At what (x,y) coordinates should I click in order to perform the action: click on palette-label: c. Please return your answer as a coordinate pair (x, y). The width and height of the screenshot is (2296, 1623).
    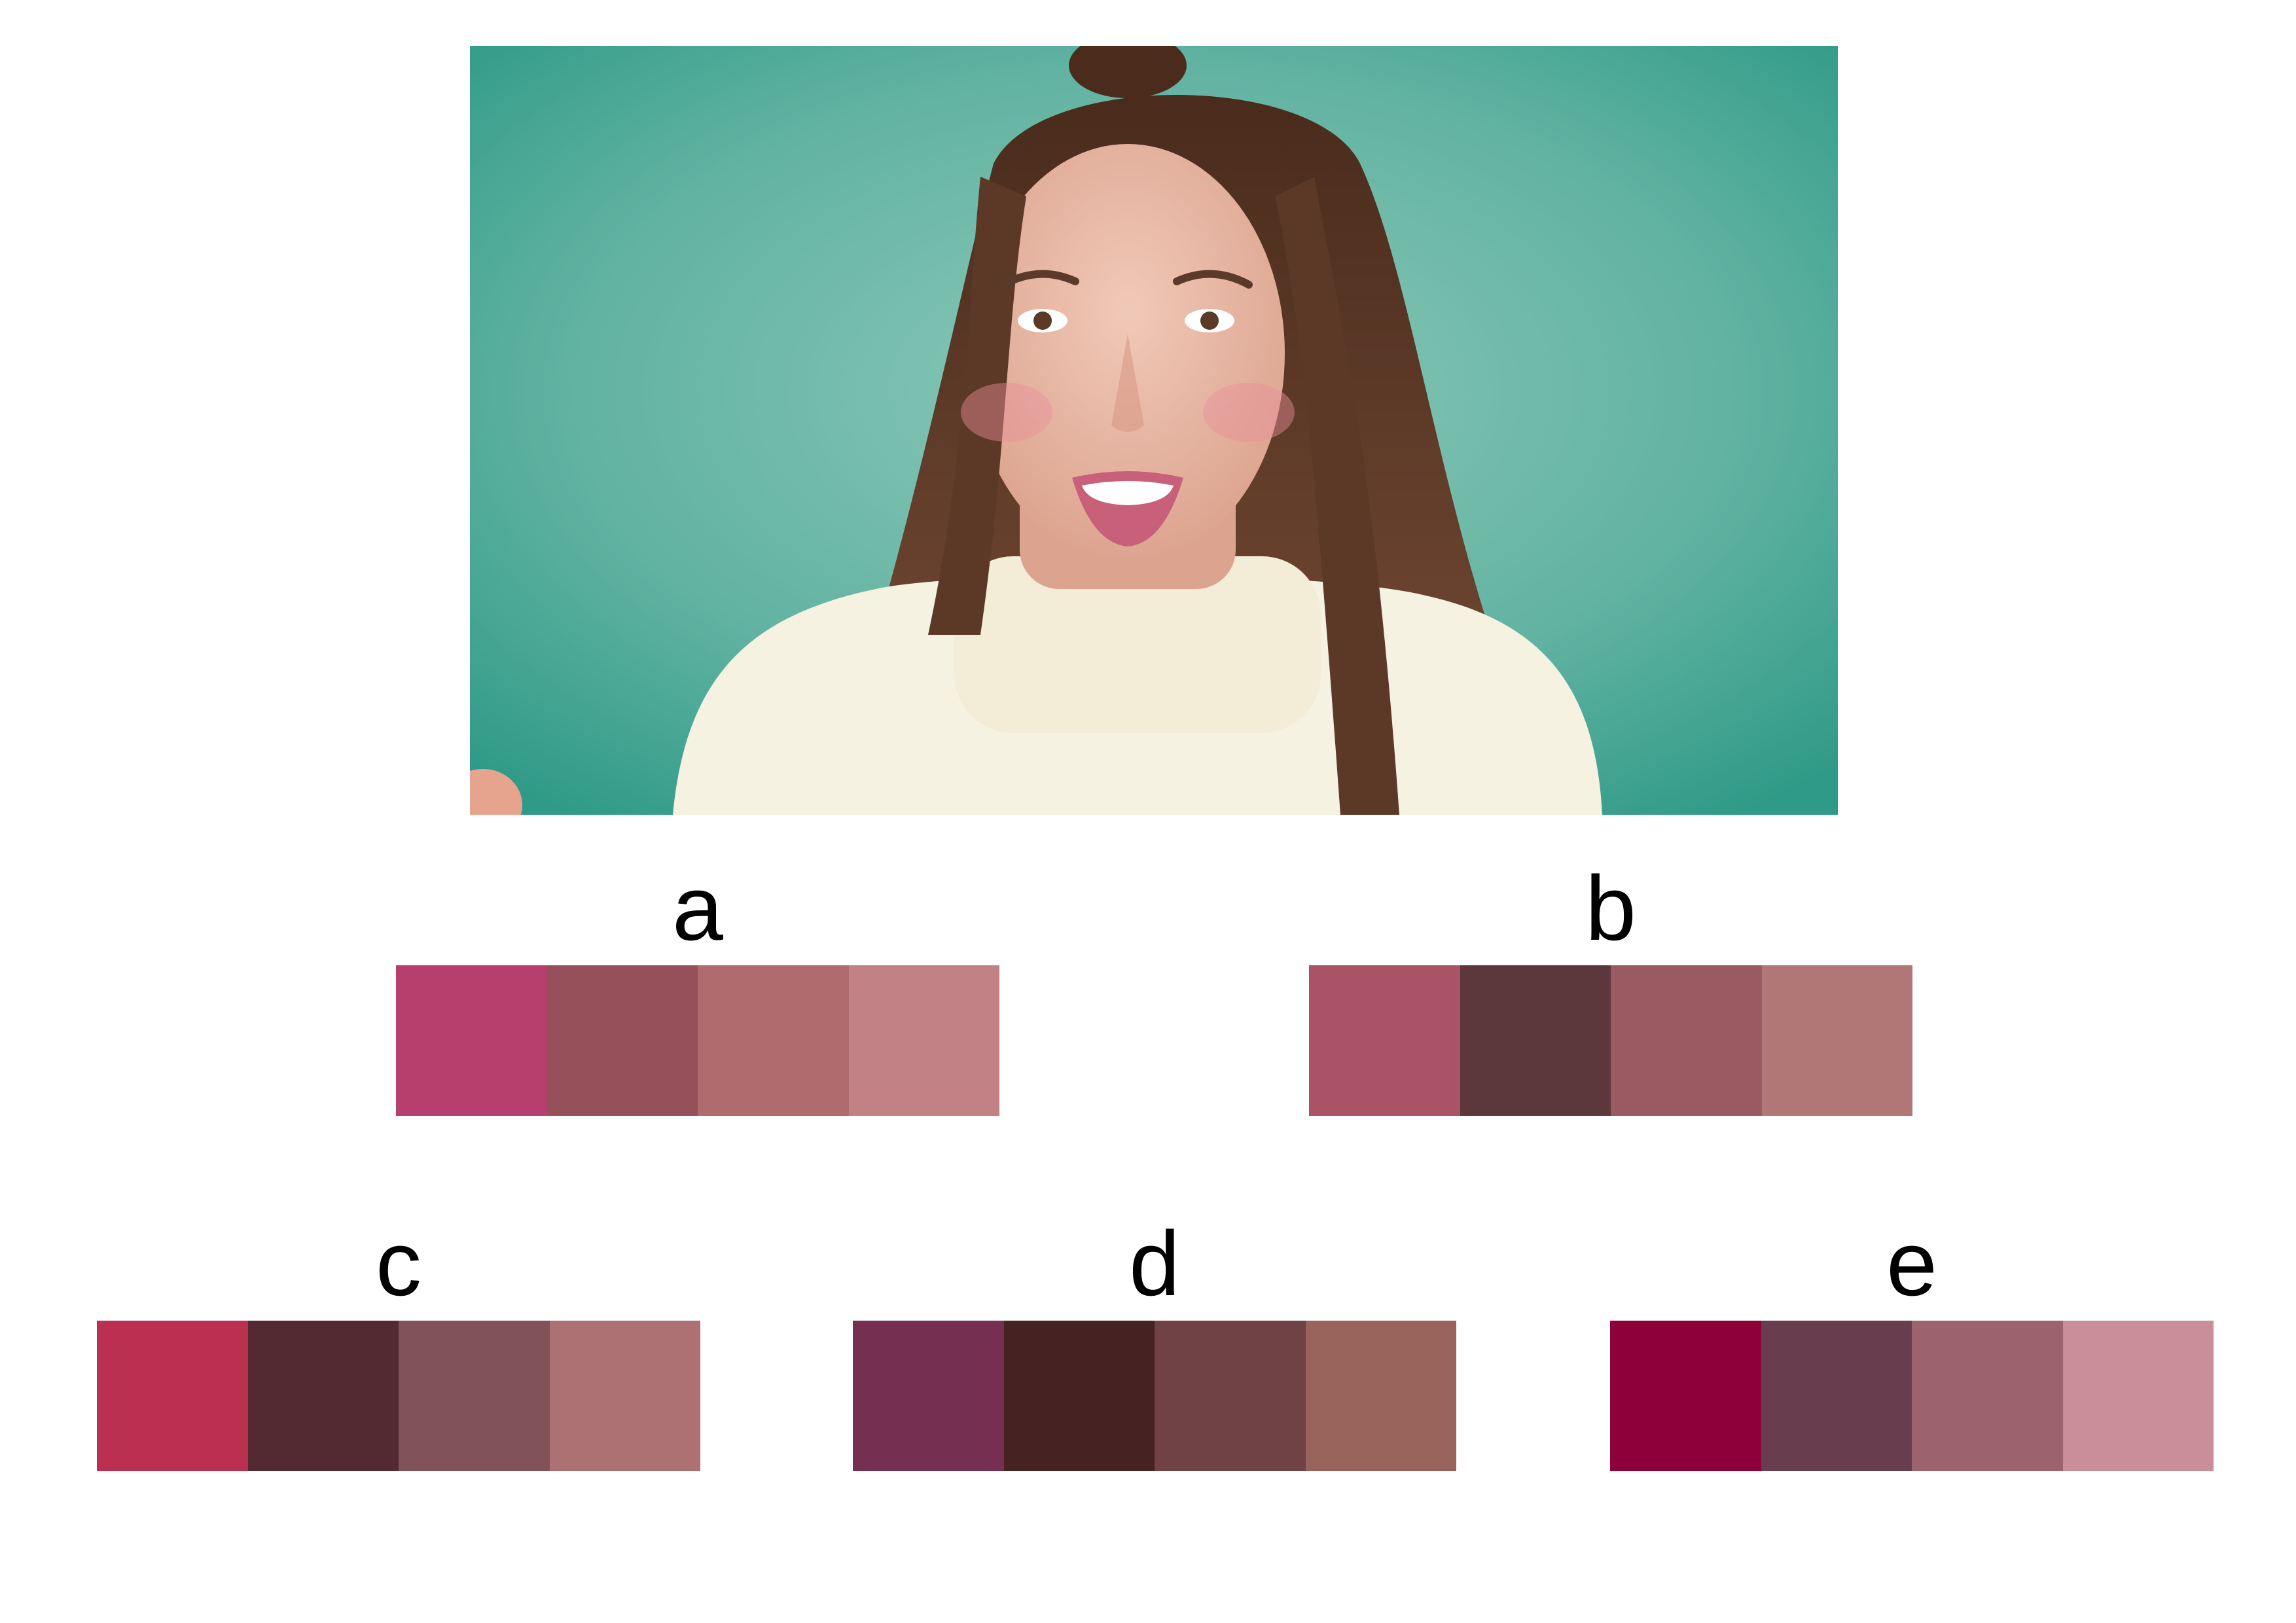
    Looking at the image, I should click on (399, 1263).